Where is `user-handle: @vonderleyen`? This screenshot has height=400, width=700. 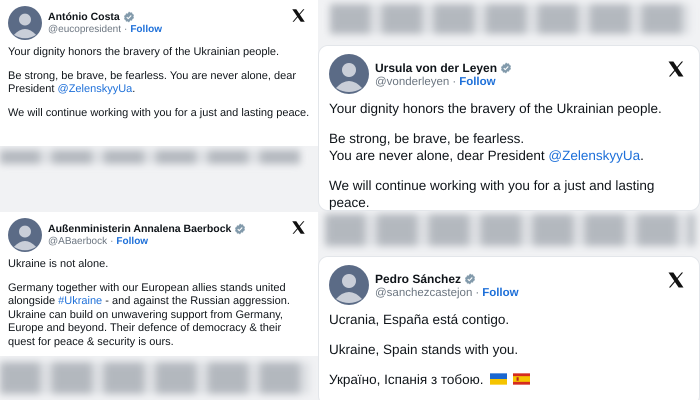
user-handle: @vonderleyen is located at coordinates (412, 82).